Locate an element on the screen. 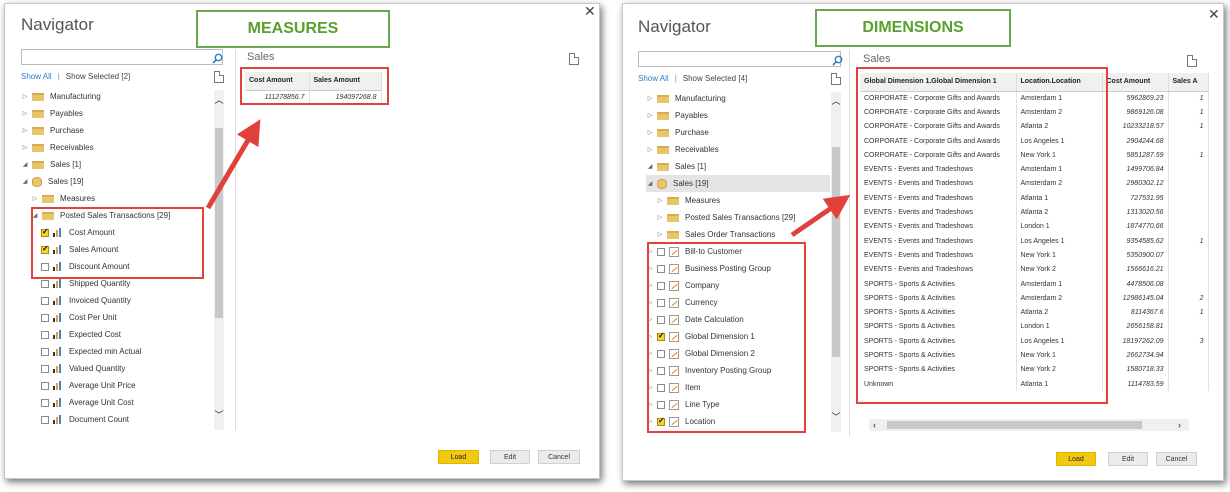 The image size is (1230, 492). dimensions-arrow is located at coordinates (820, 216).